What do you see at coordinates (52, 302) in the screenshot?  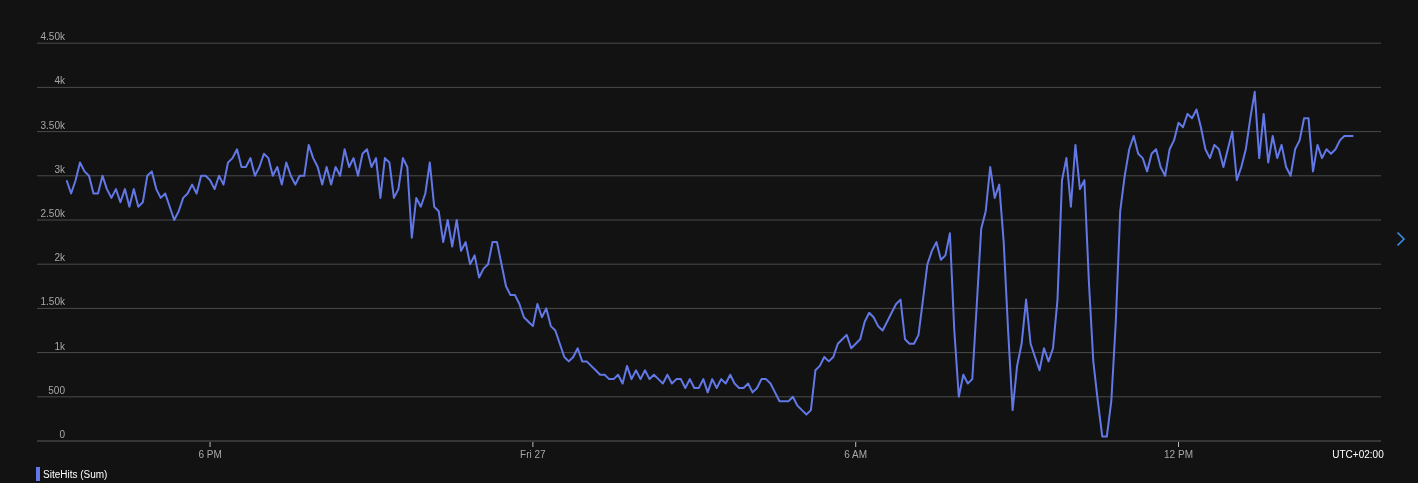 I see `axis-label: 1.50k` at bounding box center [52, 302].